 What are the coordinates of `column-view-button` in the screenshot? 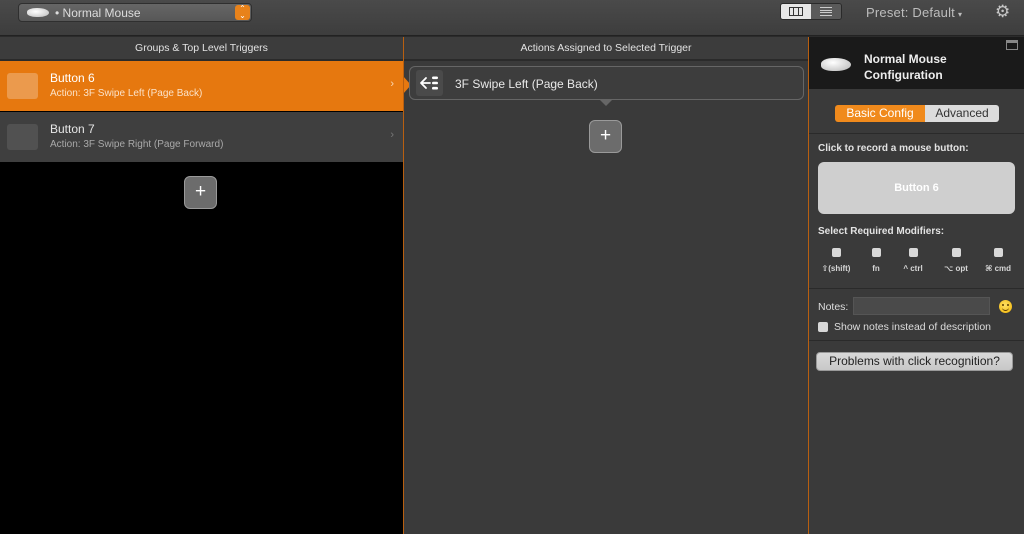 It's located at (796, 11).